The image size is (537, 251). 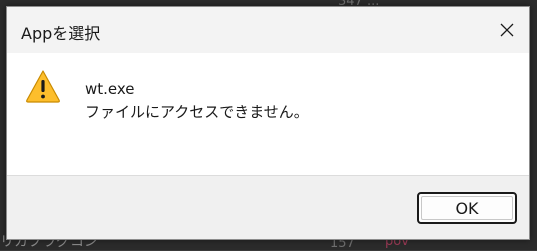 What do you see at coordinates (43, 86) in the screenshot?
I see `warning-icon` at bounding box center [43, 86].